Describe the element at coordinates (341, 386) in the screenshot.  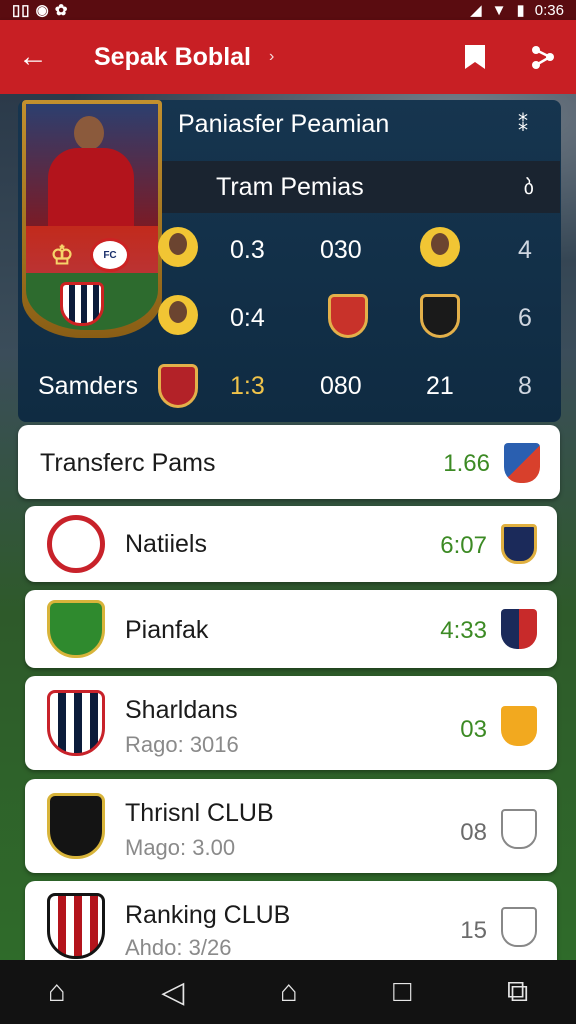
I see `stat-value: 080` at that location.